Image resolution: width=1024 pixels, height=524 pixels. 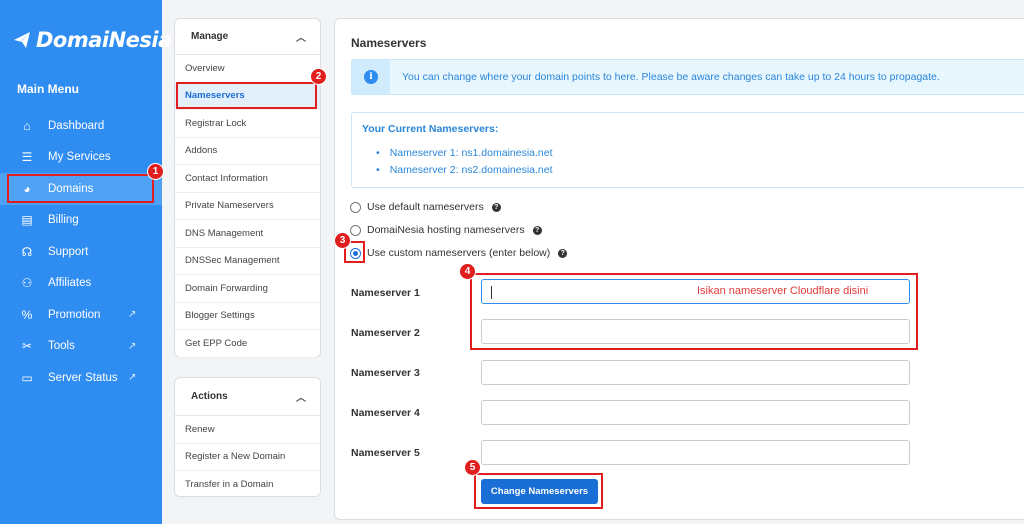 What do you see at coordinates (247, 316) in the screenshot?
I see `manage-item-blogger-settings: Blogger Settings` at bounding box center [247, 316].